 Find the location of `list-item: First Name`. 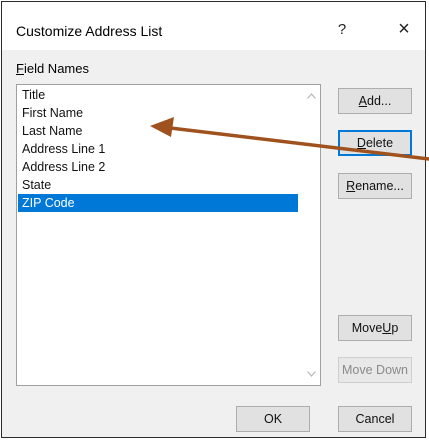

list-item: First Name is located at coordinates (158, 113).